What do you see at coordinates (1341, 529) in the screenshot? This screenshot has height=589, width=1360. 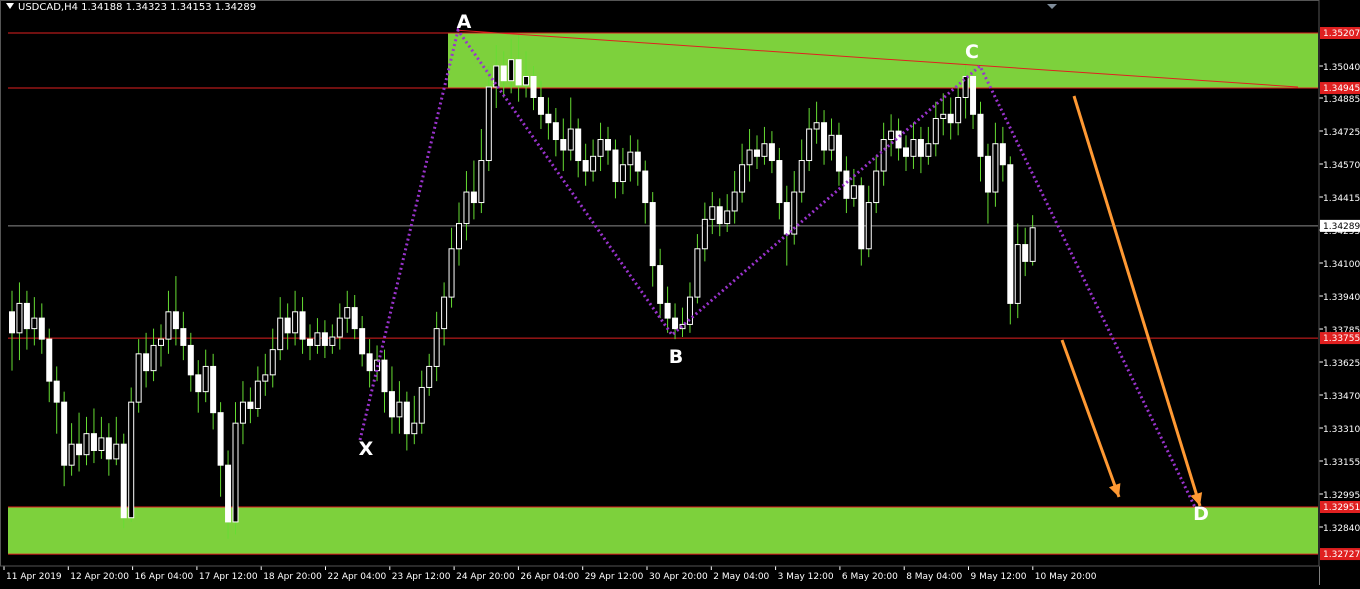 I see `price-axis-label: 1.32840` at bounding box center [1341, 529].